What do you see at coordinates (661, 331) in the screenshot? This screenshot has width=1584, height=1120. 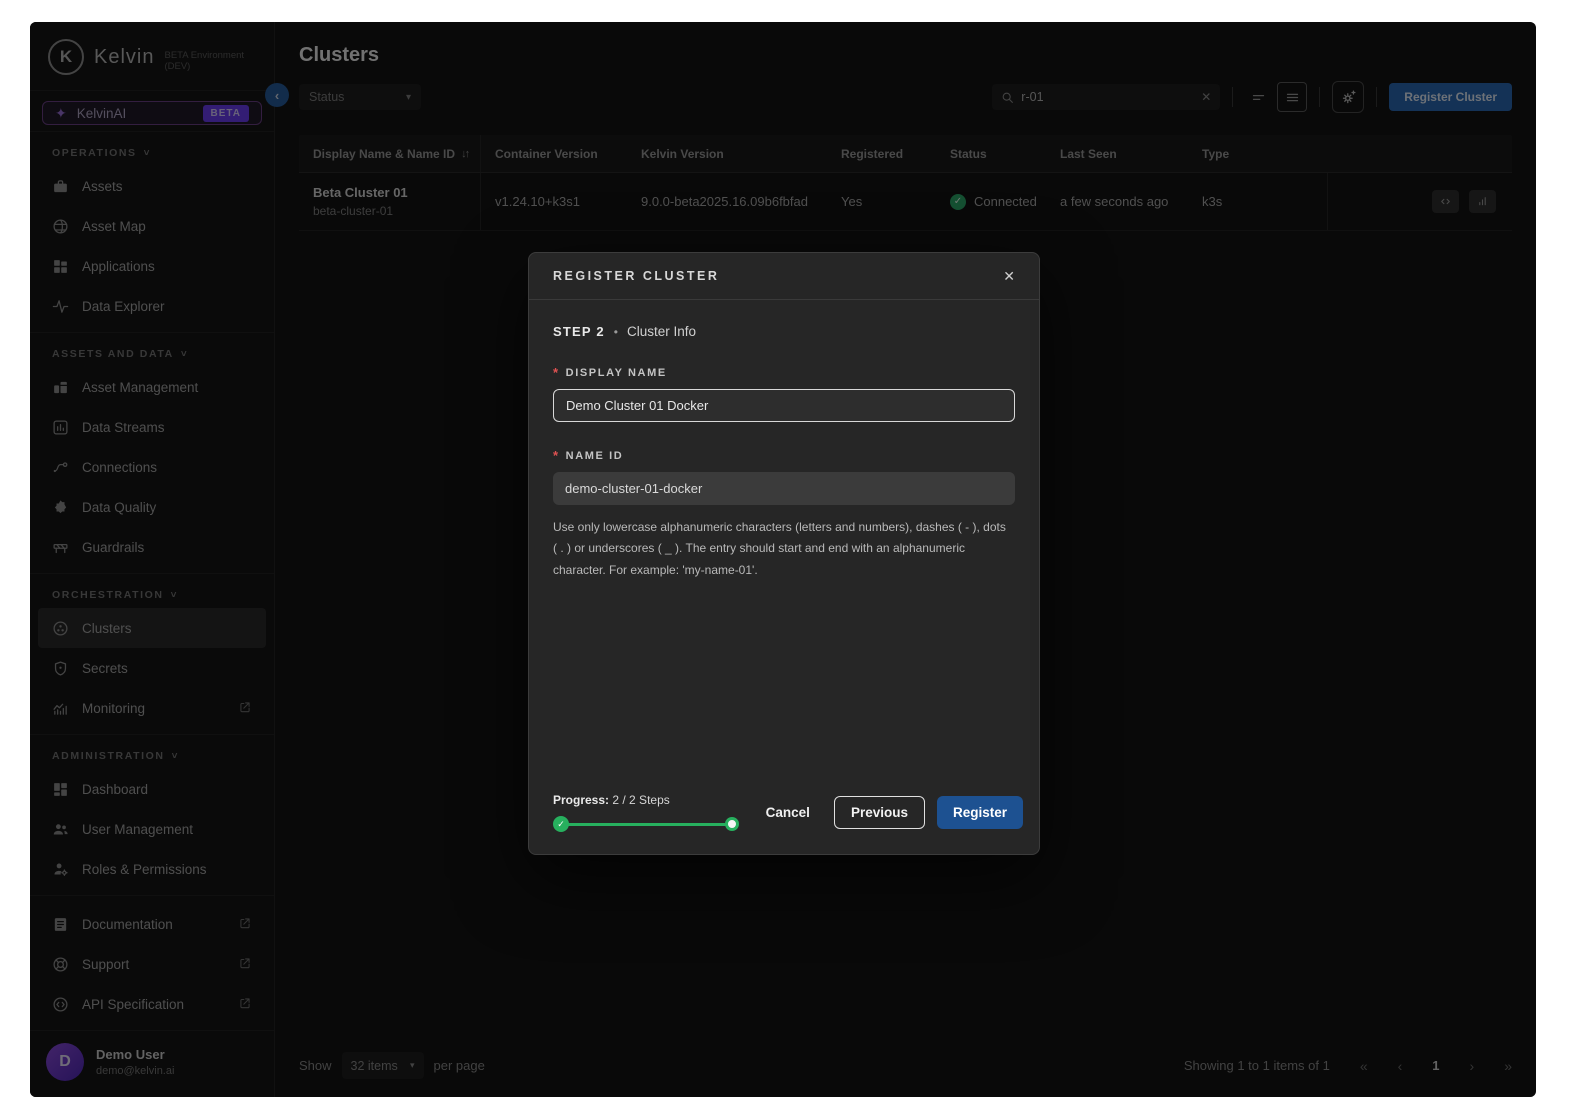 I see `step-name: Cluster Info` at bounding box center [661, 331].